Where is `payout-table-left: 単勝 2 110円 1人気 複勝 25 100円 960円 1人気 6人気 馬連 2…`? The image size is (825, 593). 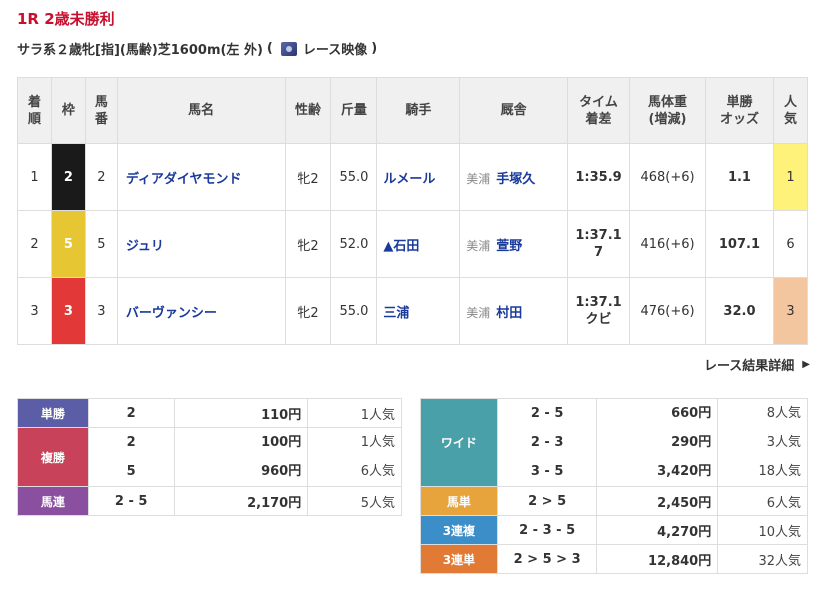 payout-table-left: 単勝 2 110円 1人気 複勝 25 100円 960円 1人気 6人気 馬連 2… is located at coordinates (209, 457).